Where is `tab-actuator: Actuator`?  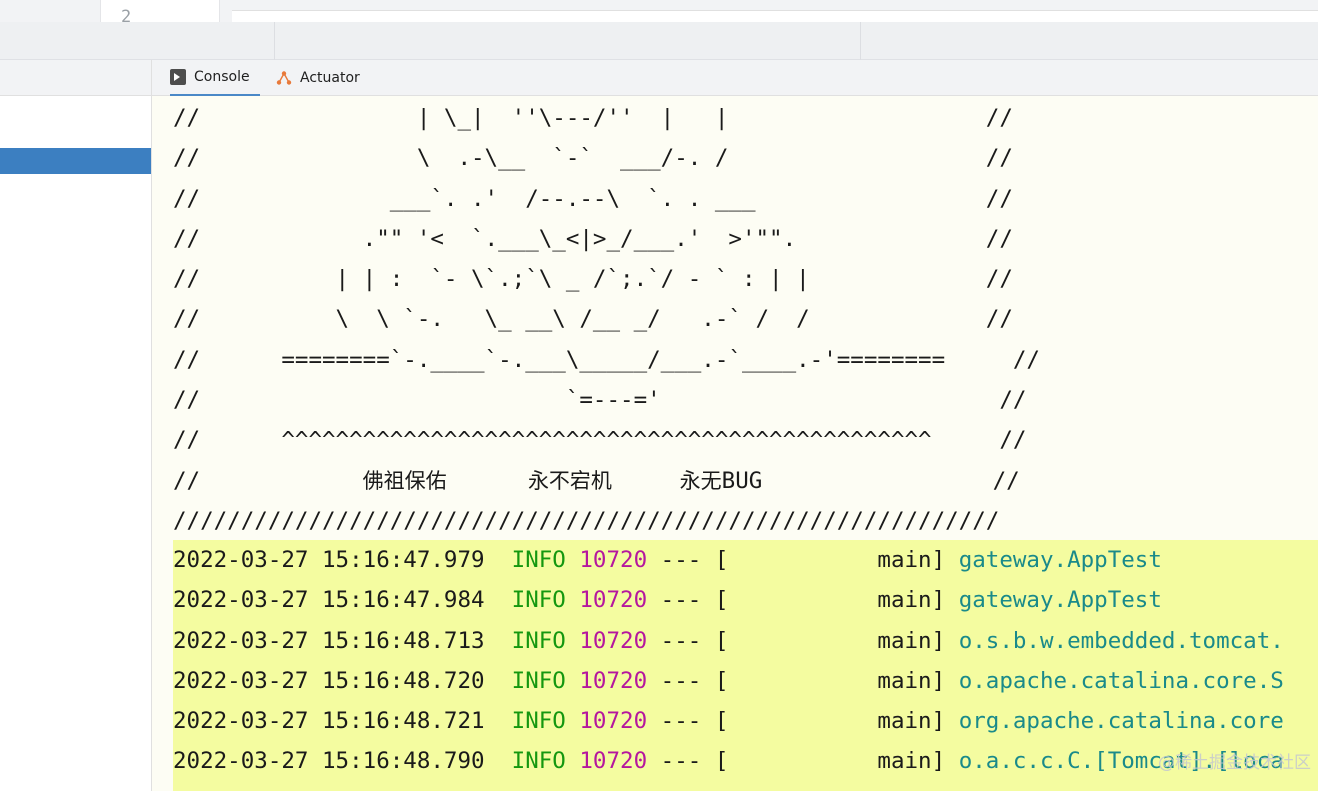 tab-actuator: Actuator is located at coordinates (326, 78).